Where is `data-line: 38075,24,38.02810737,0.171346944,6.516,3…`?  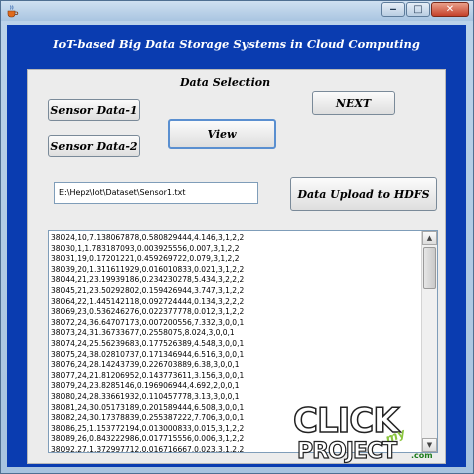
data-line: 38075,24,38.02810737,0.171346944,6.516,3… is located at coordinates (148, 354).